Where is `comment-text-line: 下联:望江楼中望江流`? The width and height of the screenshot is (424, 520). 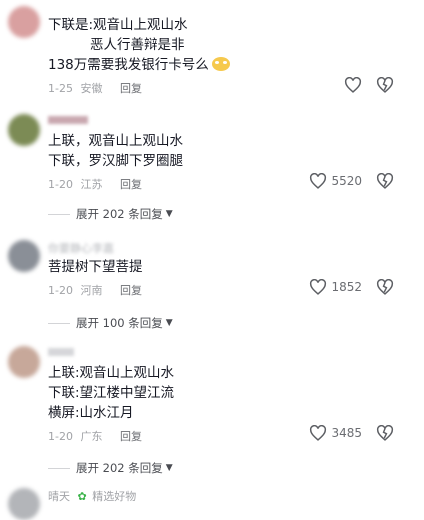 comment-text-line: 下联:望江楼中望江流 is located at coordinates (111, 393).